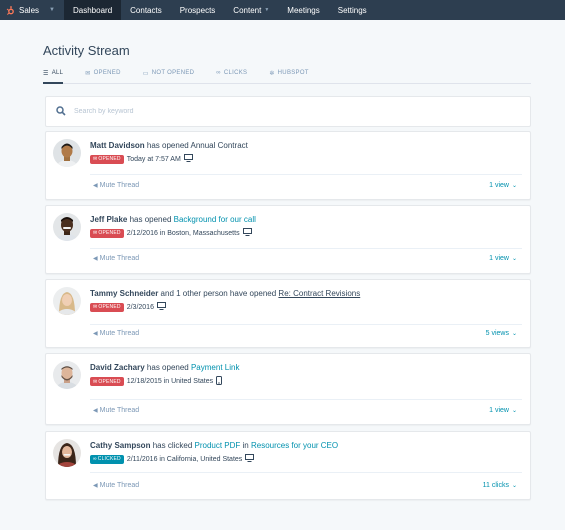 This screenshot has width=565, height=530. I want to click on activity-target-link: Payment Link, so click(215, 367).